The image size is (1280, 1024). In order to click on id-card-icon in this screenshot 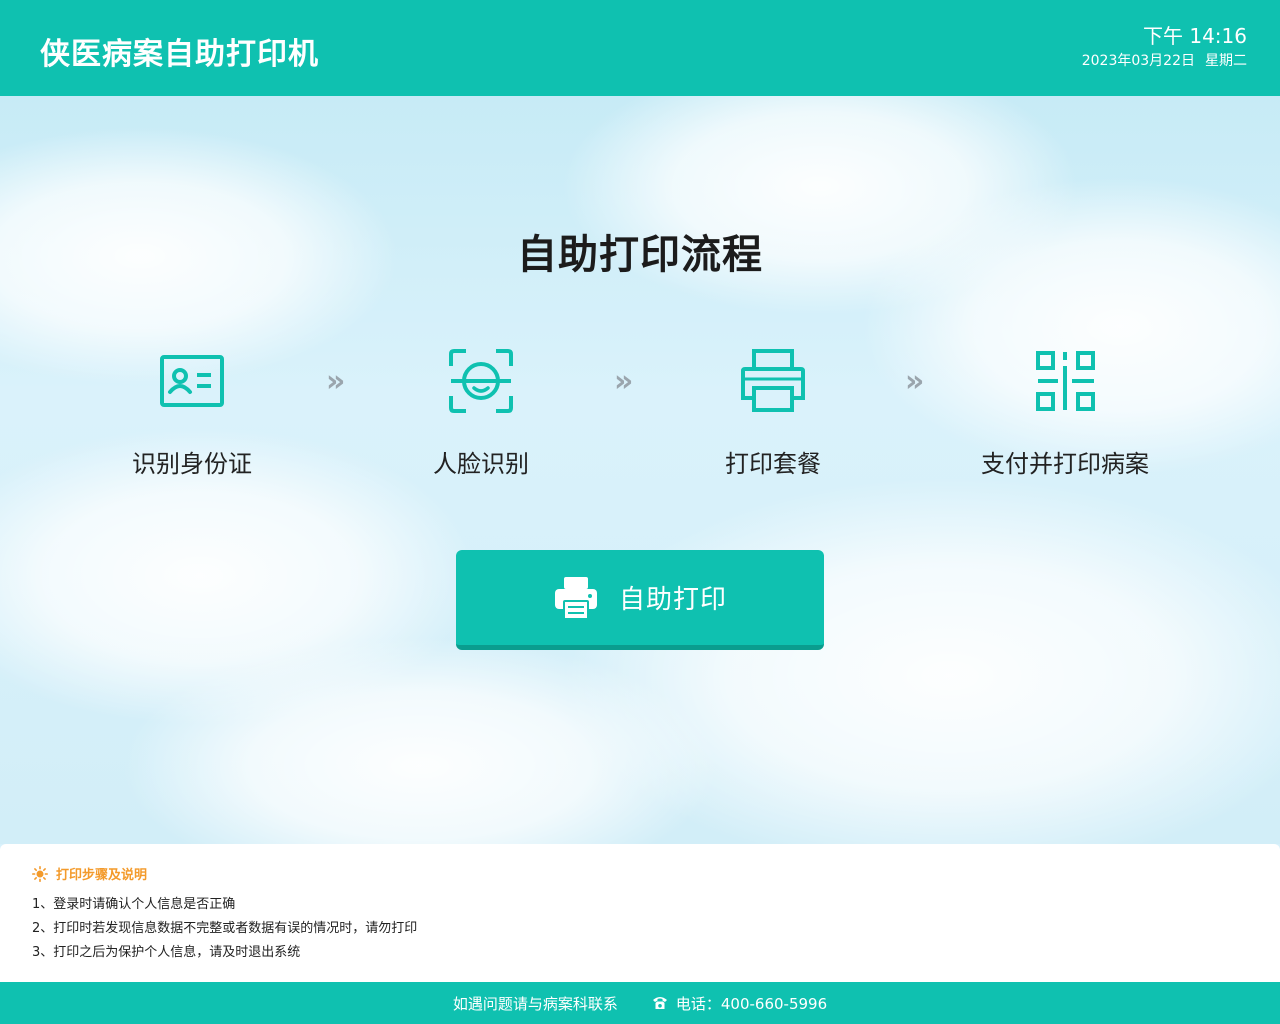, I will do `click(192, 381)`.